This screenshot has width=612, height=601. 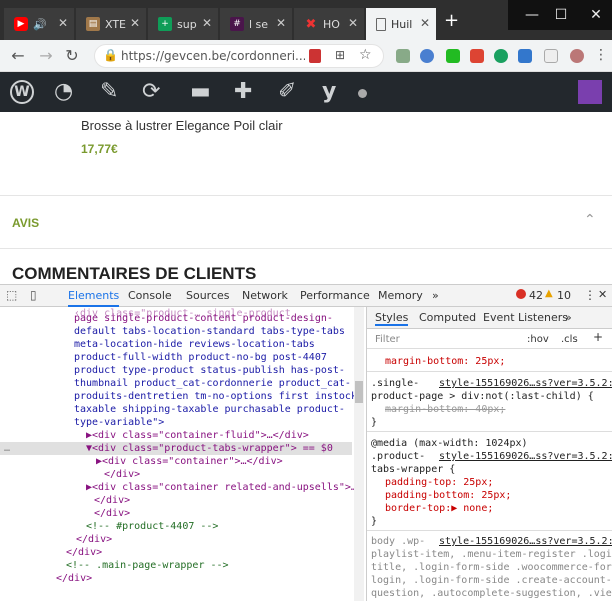 I want to click on edit-icon: ✐, so click(x=287, y=92).